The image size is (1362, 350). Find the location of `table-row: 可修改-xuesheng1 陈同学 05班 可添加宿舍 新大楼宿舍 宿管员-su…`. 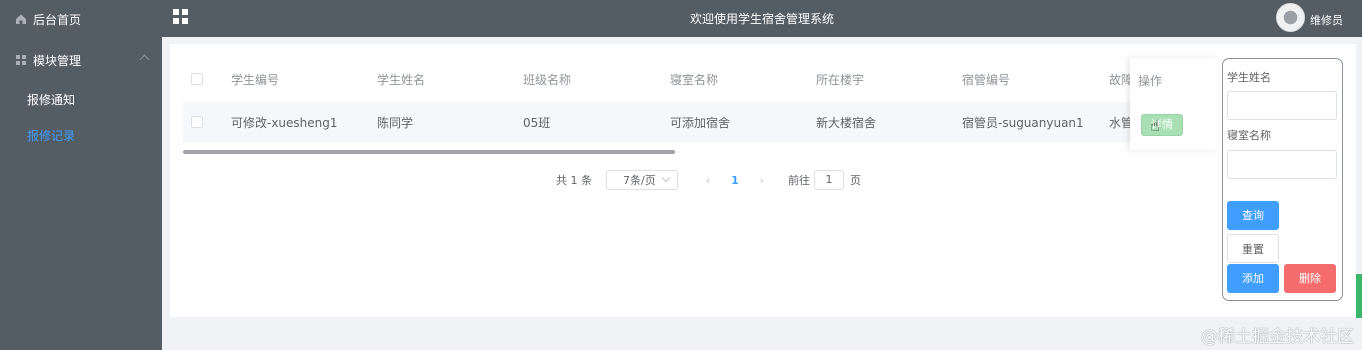

table-row: 可修改-xuesheng1 陈同学 05班 可添加宿舍 新大楼宿舍 宿管员-su… is located at coordinates (663, 122).